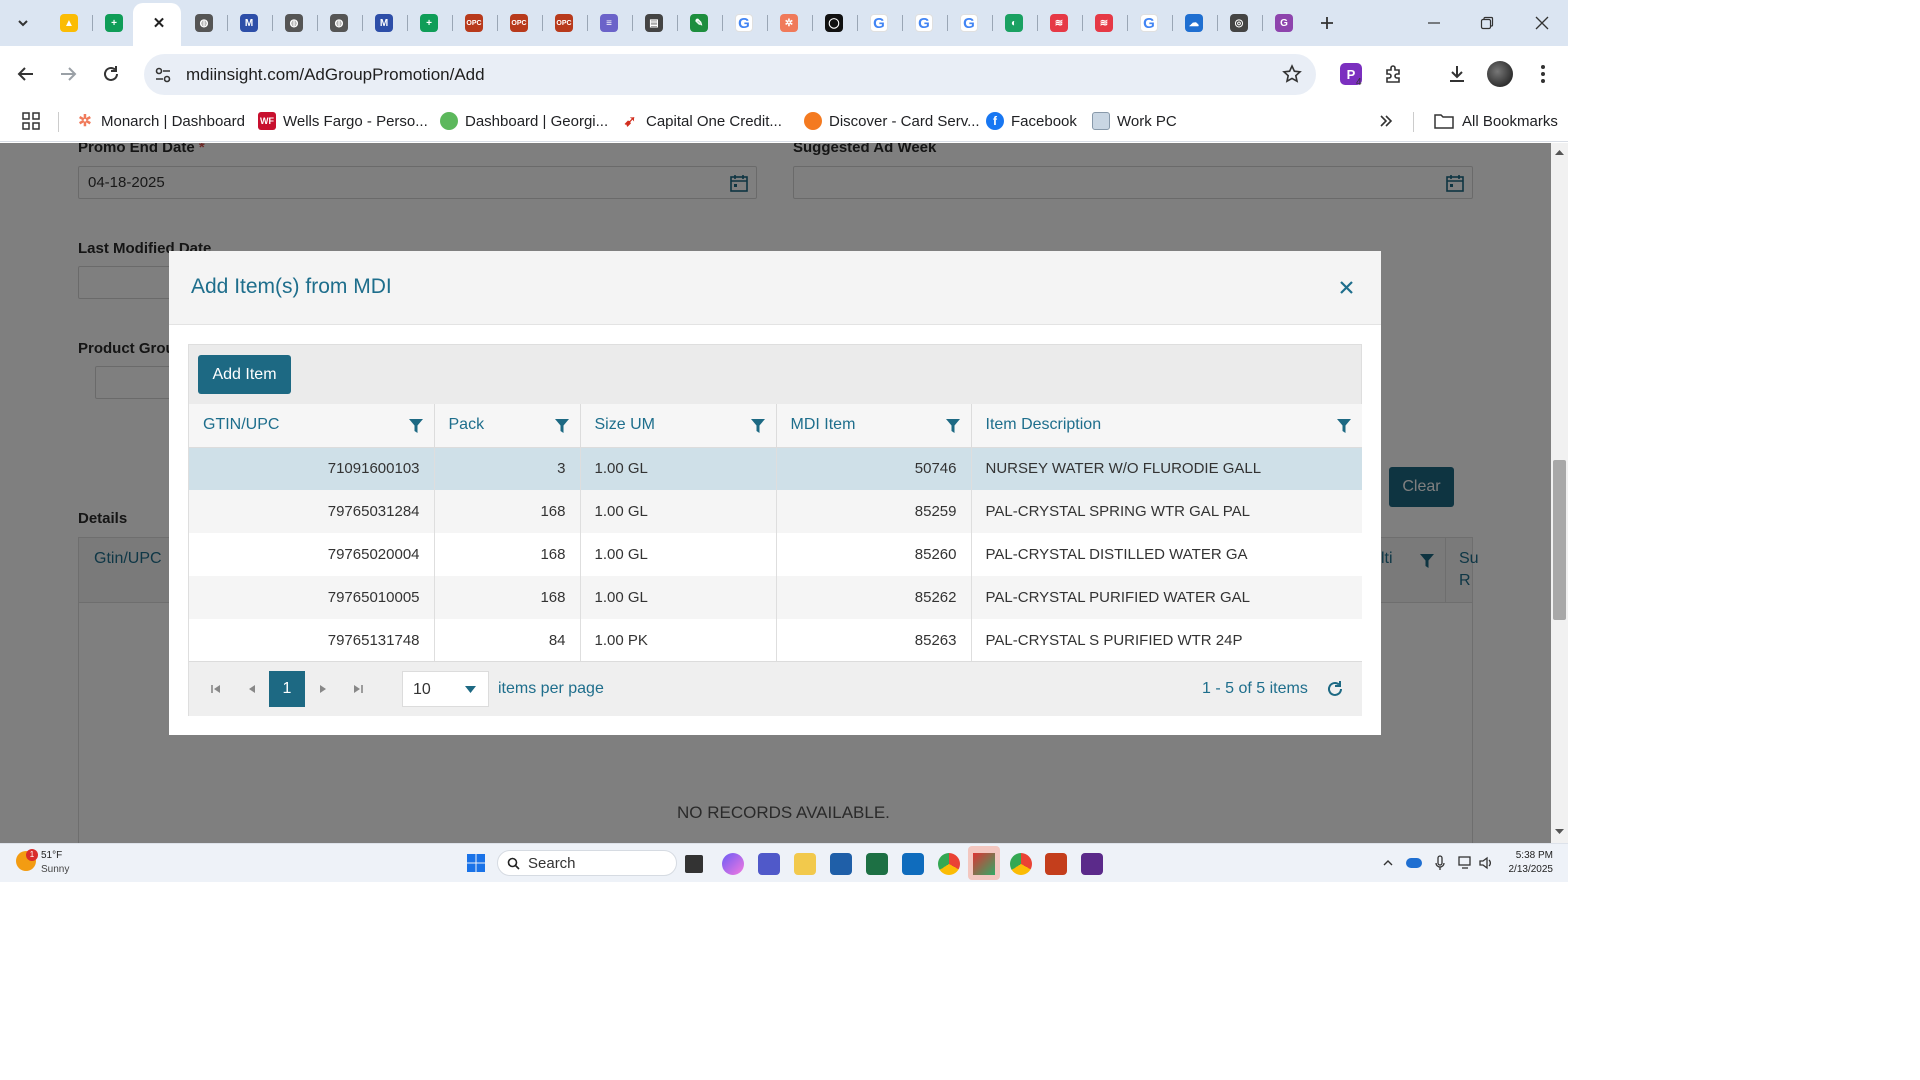  Describe the element at coordinates (69, 23) in the screenshot. I see `browser-tab: ▲` at that location.